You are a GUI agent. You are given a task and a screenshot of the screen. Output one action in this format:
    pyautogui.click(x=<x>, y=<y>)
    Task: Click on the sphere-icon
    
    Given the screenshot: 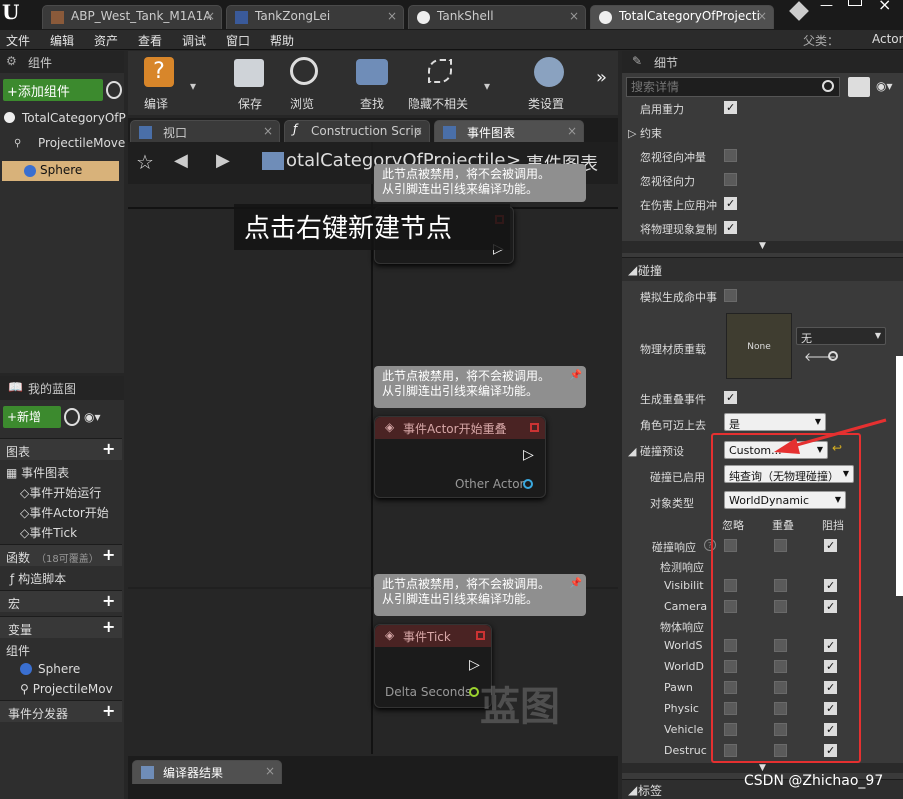 What is the action you would take?
    pyautogui.click(x=605, y=17)
    